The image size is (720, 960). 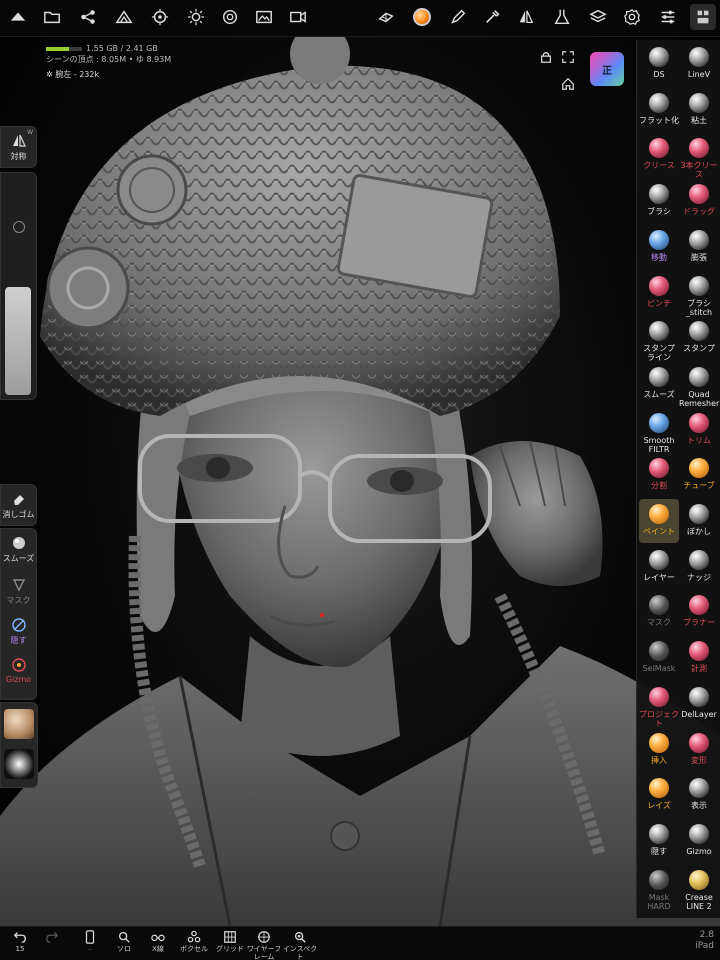 What do you see at coordinates (659, 612) in the screenshot?
I see `tool-mask: マスク` at bounding box center [659, 612].